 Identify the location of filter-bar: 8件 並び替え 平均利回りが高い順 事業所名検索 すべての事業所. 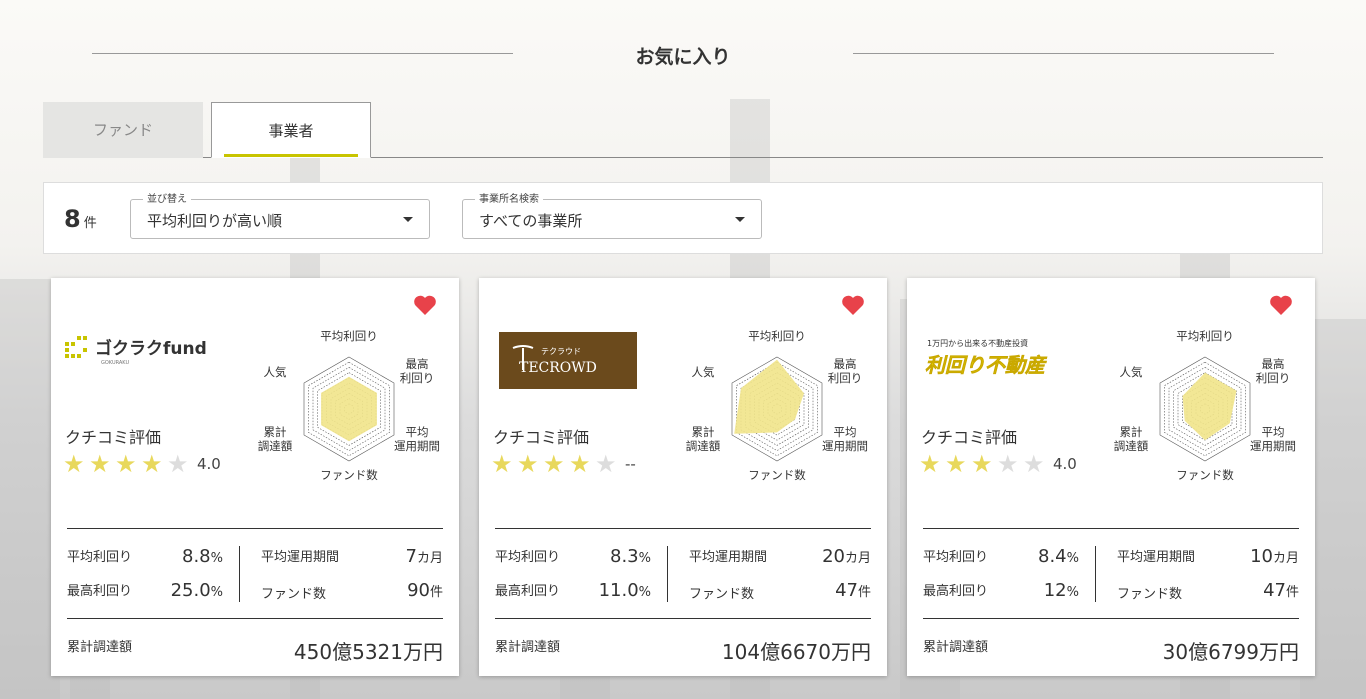
(683, 218).